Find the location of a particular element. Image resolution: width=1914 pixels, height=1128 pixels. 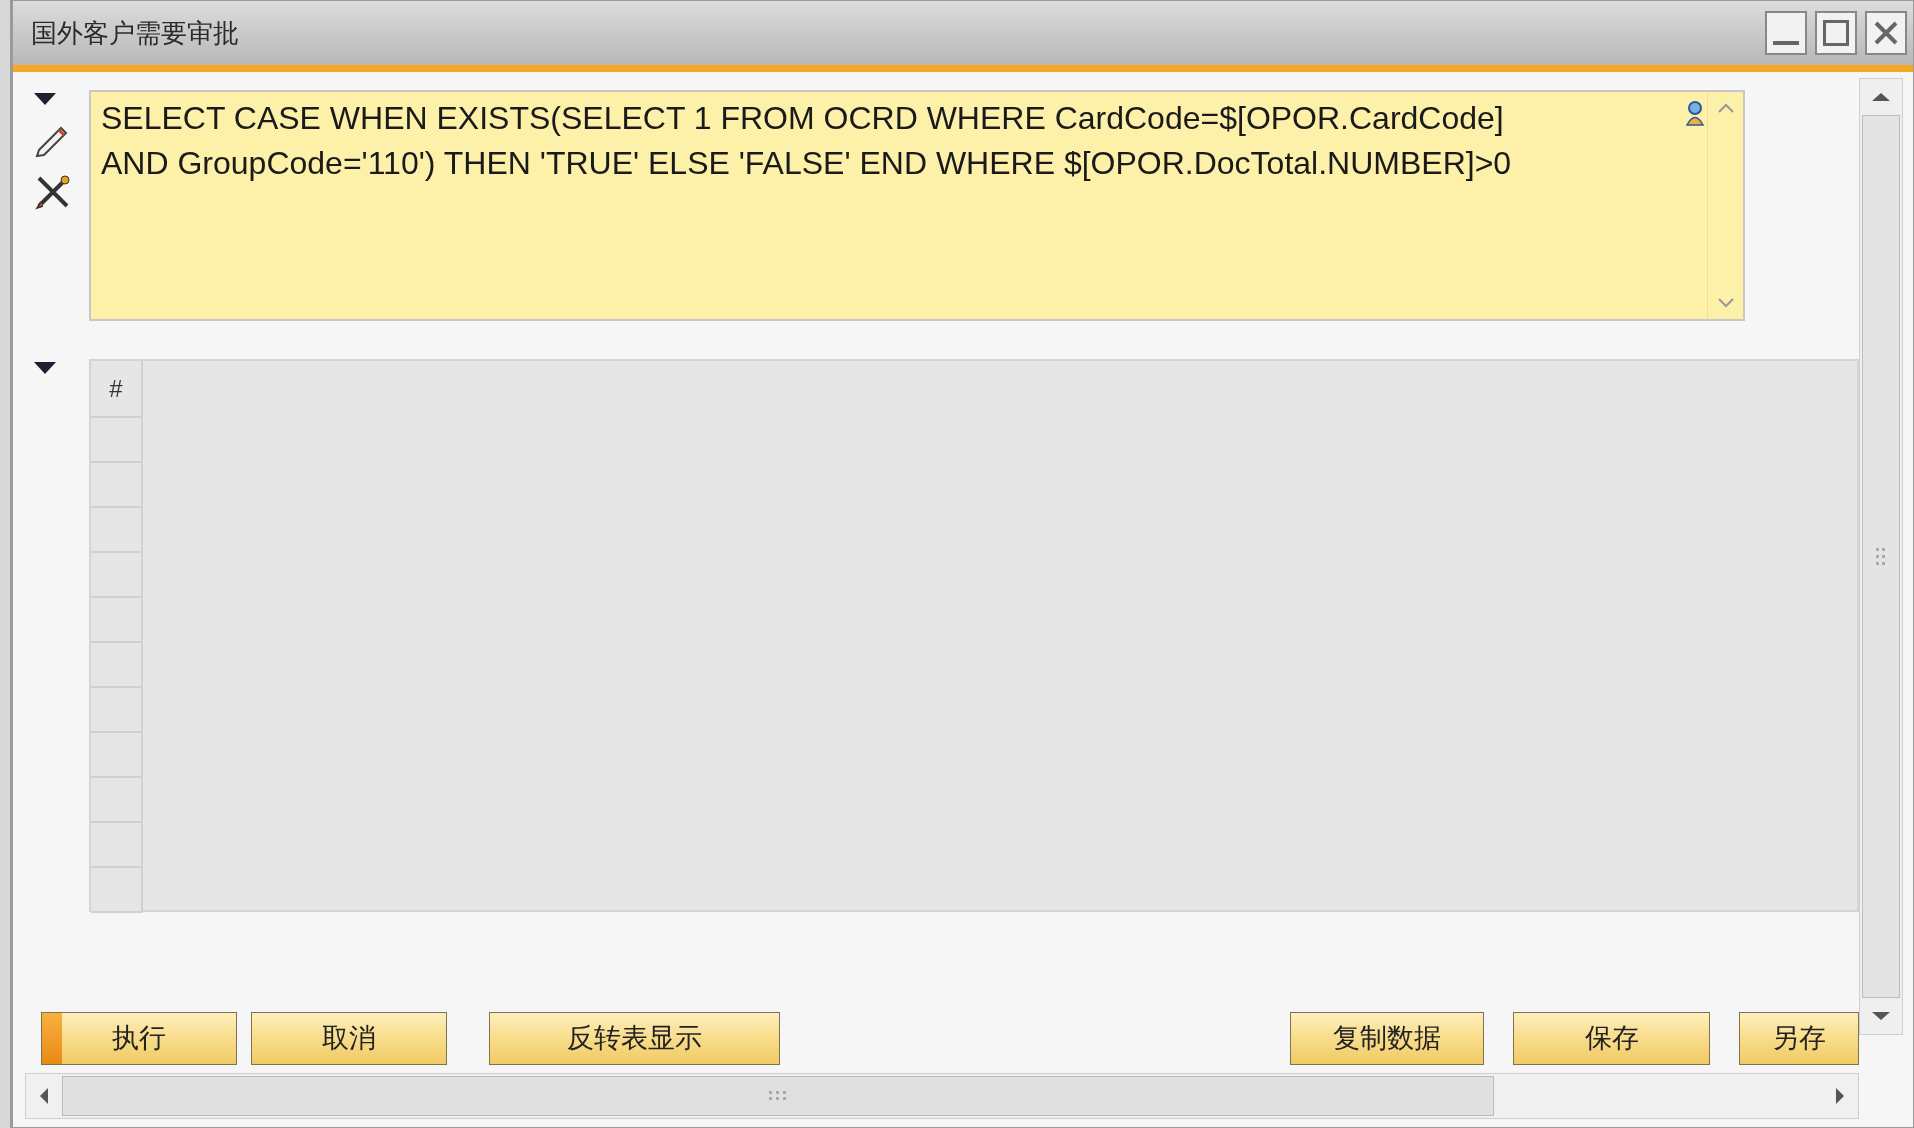

minimize-button is located at coordinates (1786, 33).